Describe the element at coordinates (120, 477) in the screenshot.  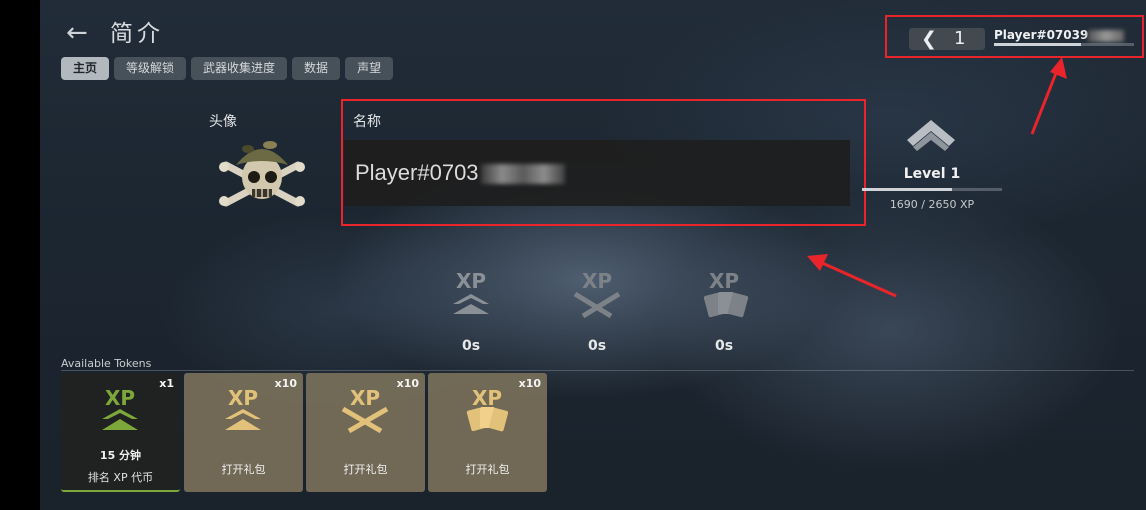
I see `token-name: 排名 XP 代币` at that location.